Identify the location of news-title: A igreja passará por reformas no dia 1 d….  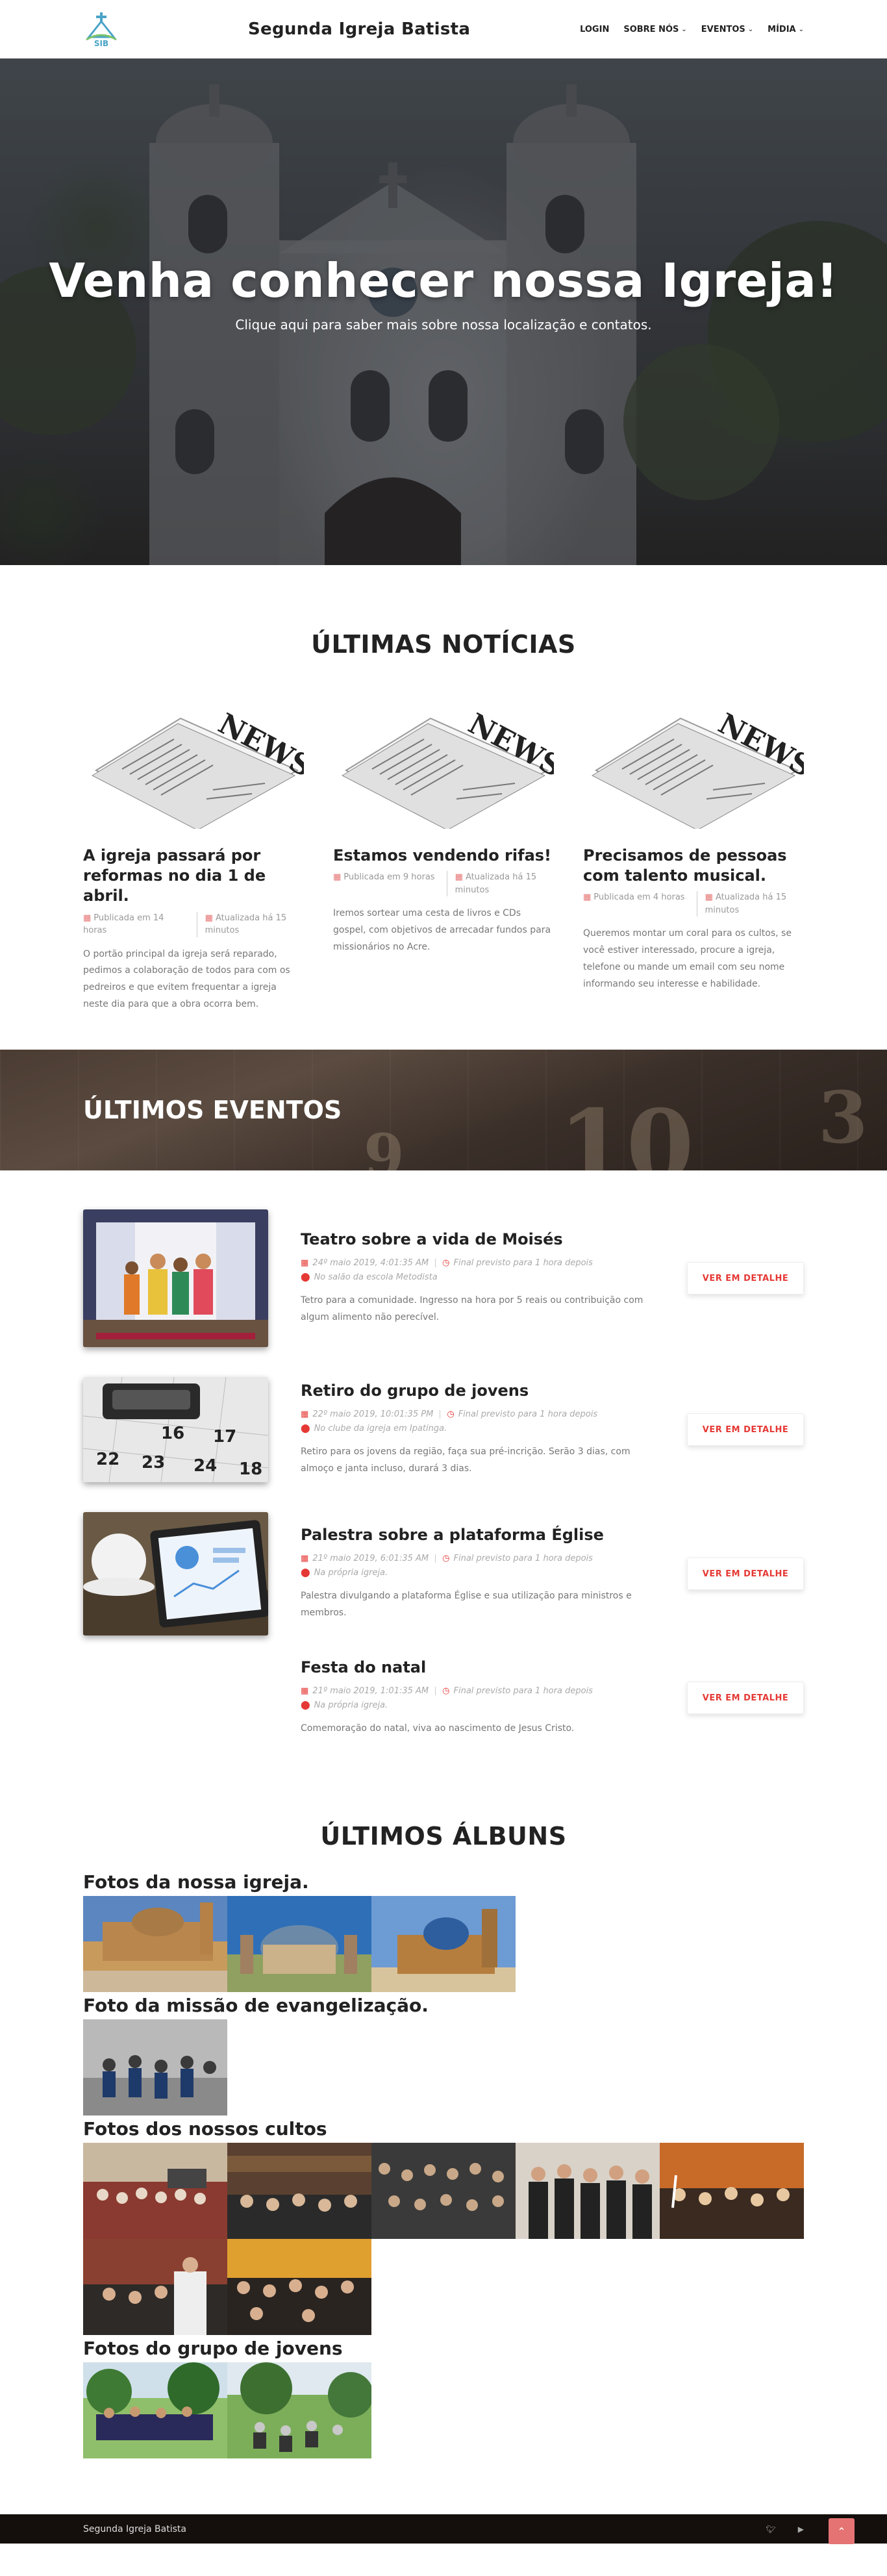
(193, 877).